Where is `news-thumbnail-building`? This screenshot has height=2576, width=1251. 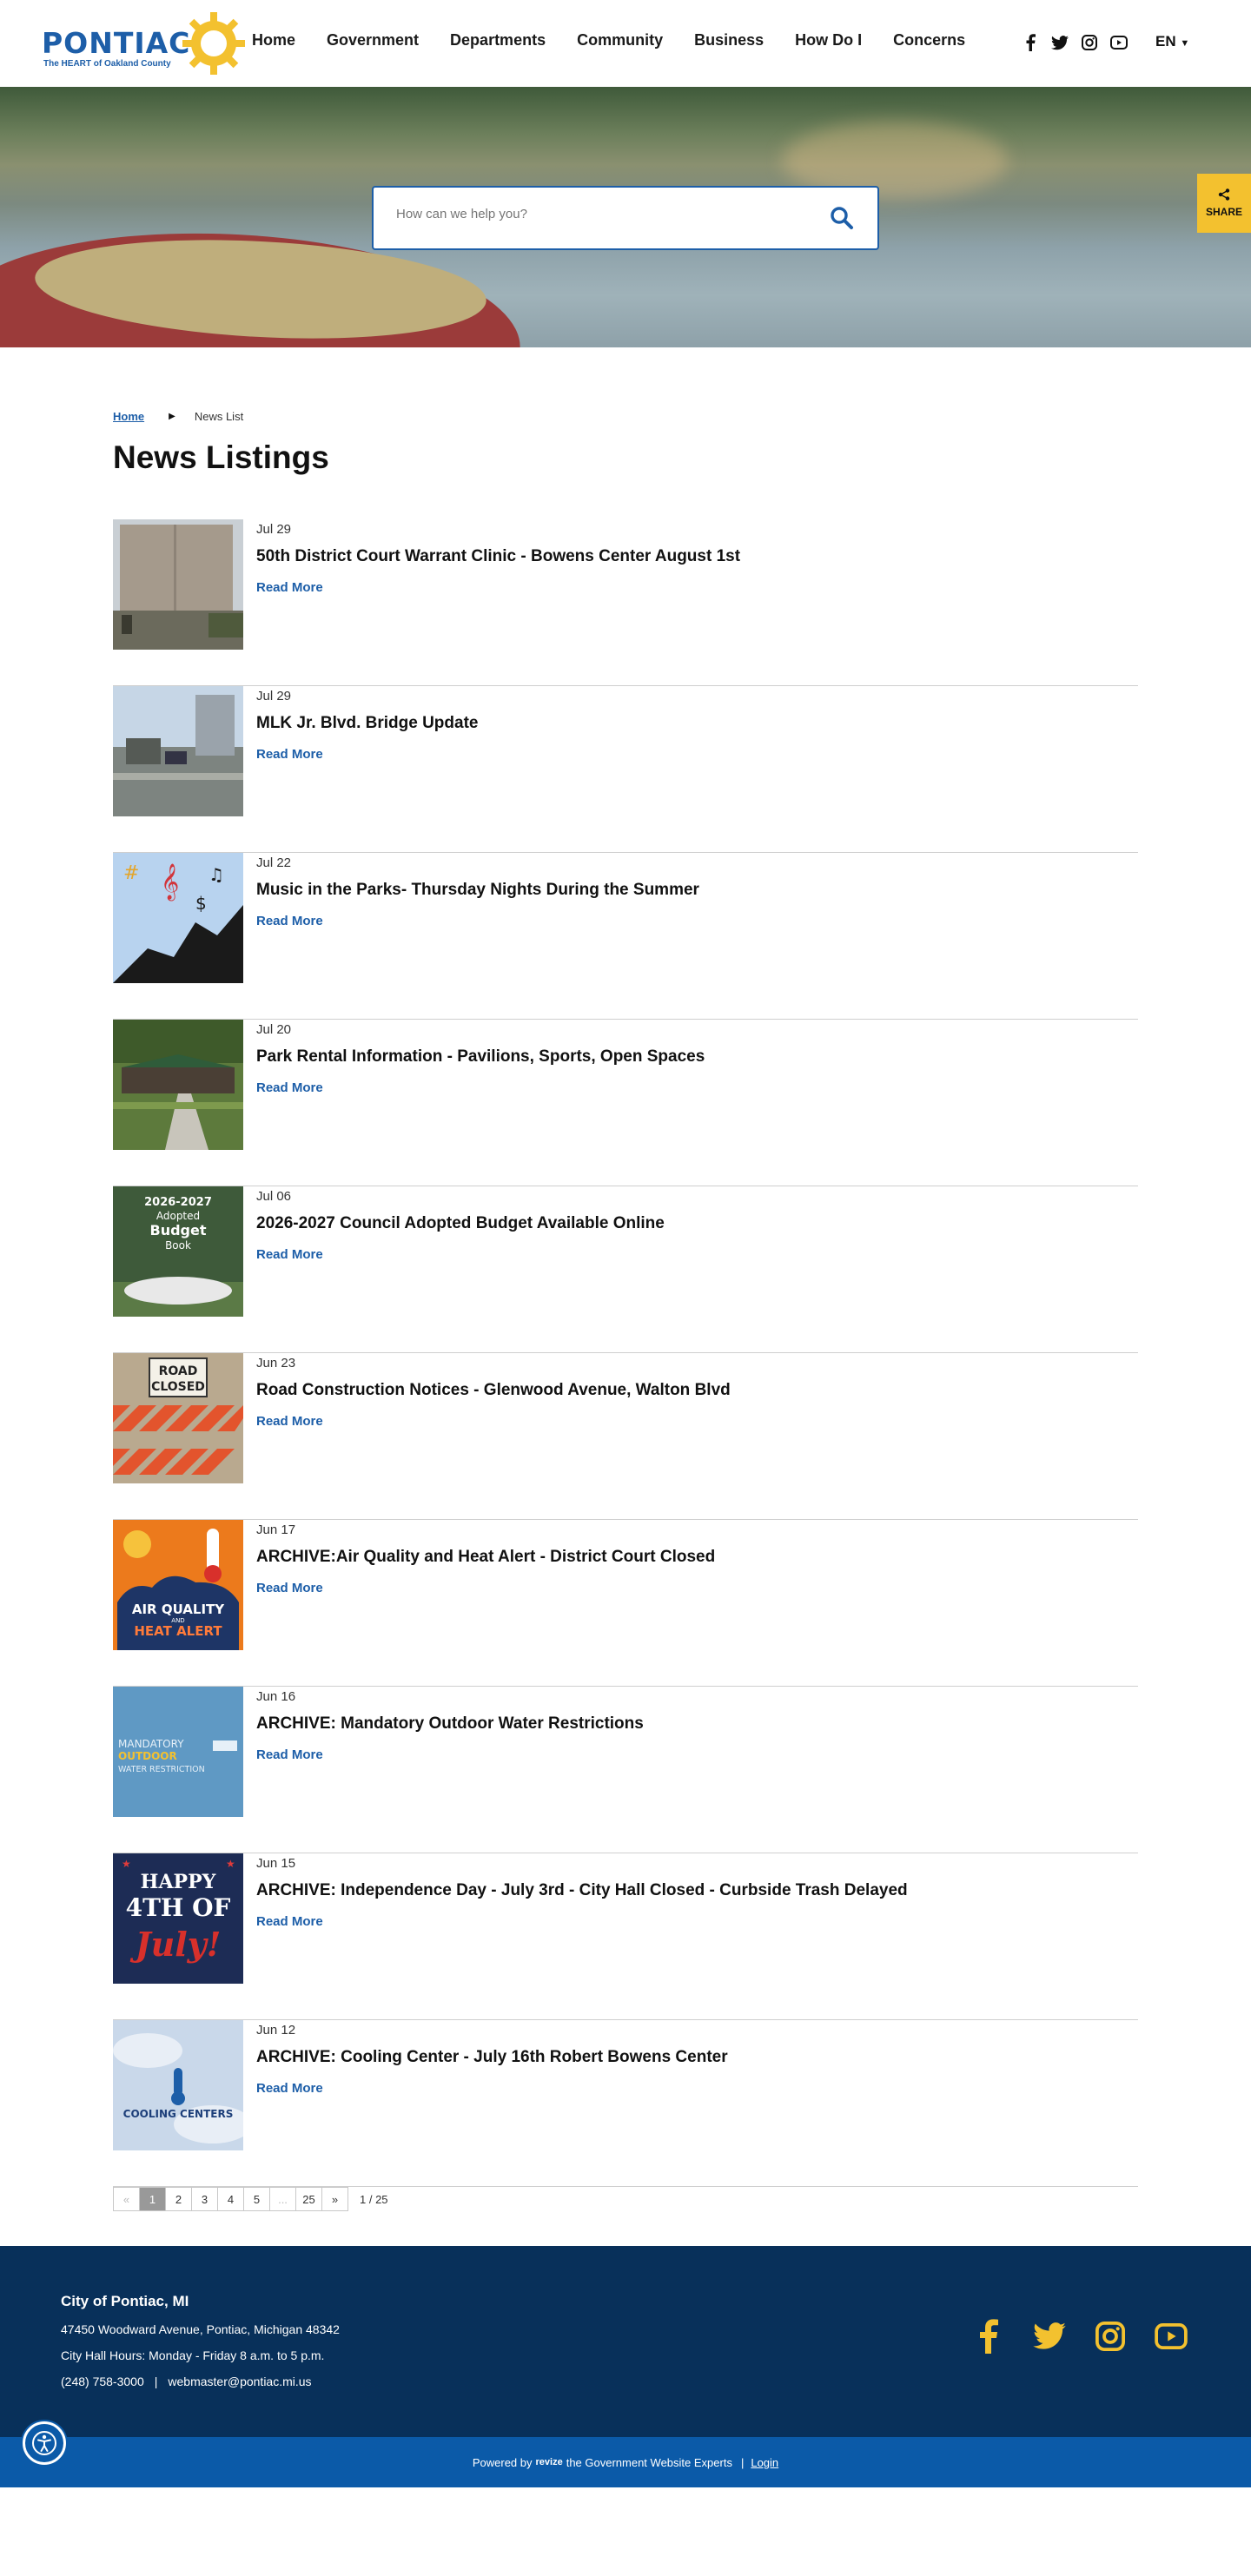
news-thumbnail-building is located at coordinates (178, 585).